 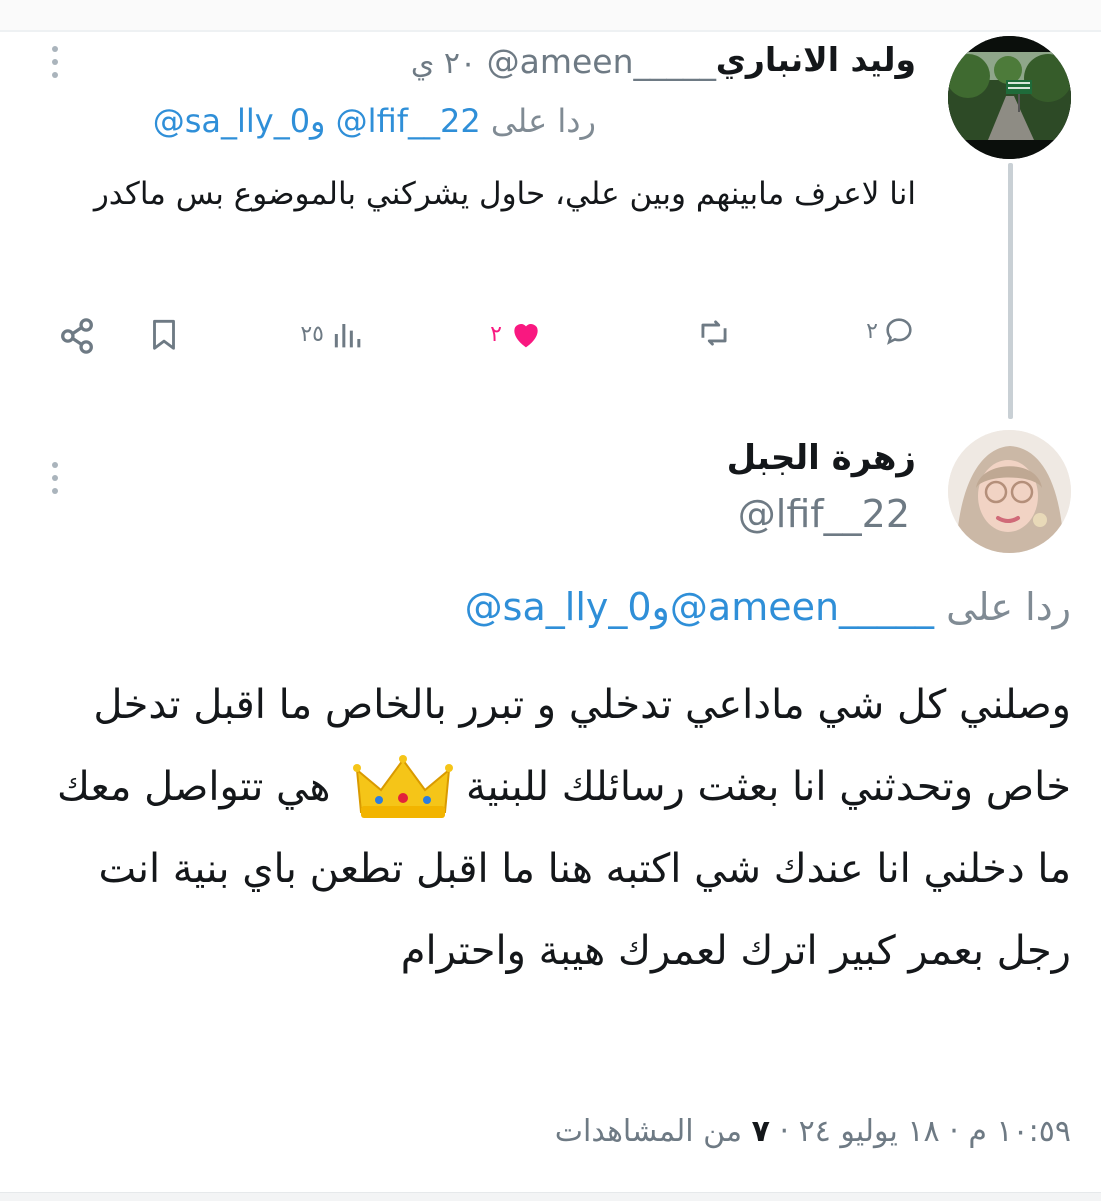 I want to click on author-handle-time: ٢٠ ي @ameen_____, so click(x=563, y=61).